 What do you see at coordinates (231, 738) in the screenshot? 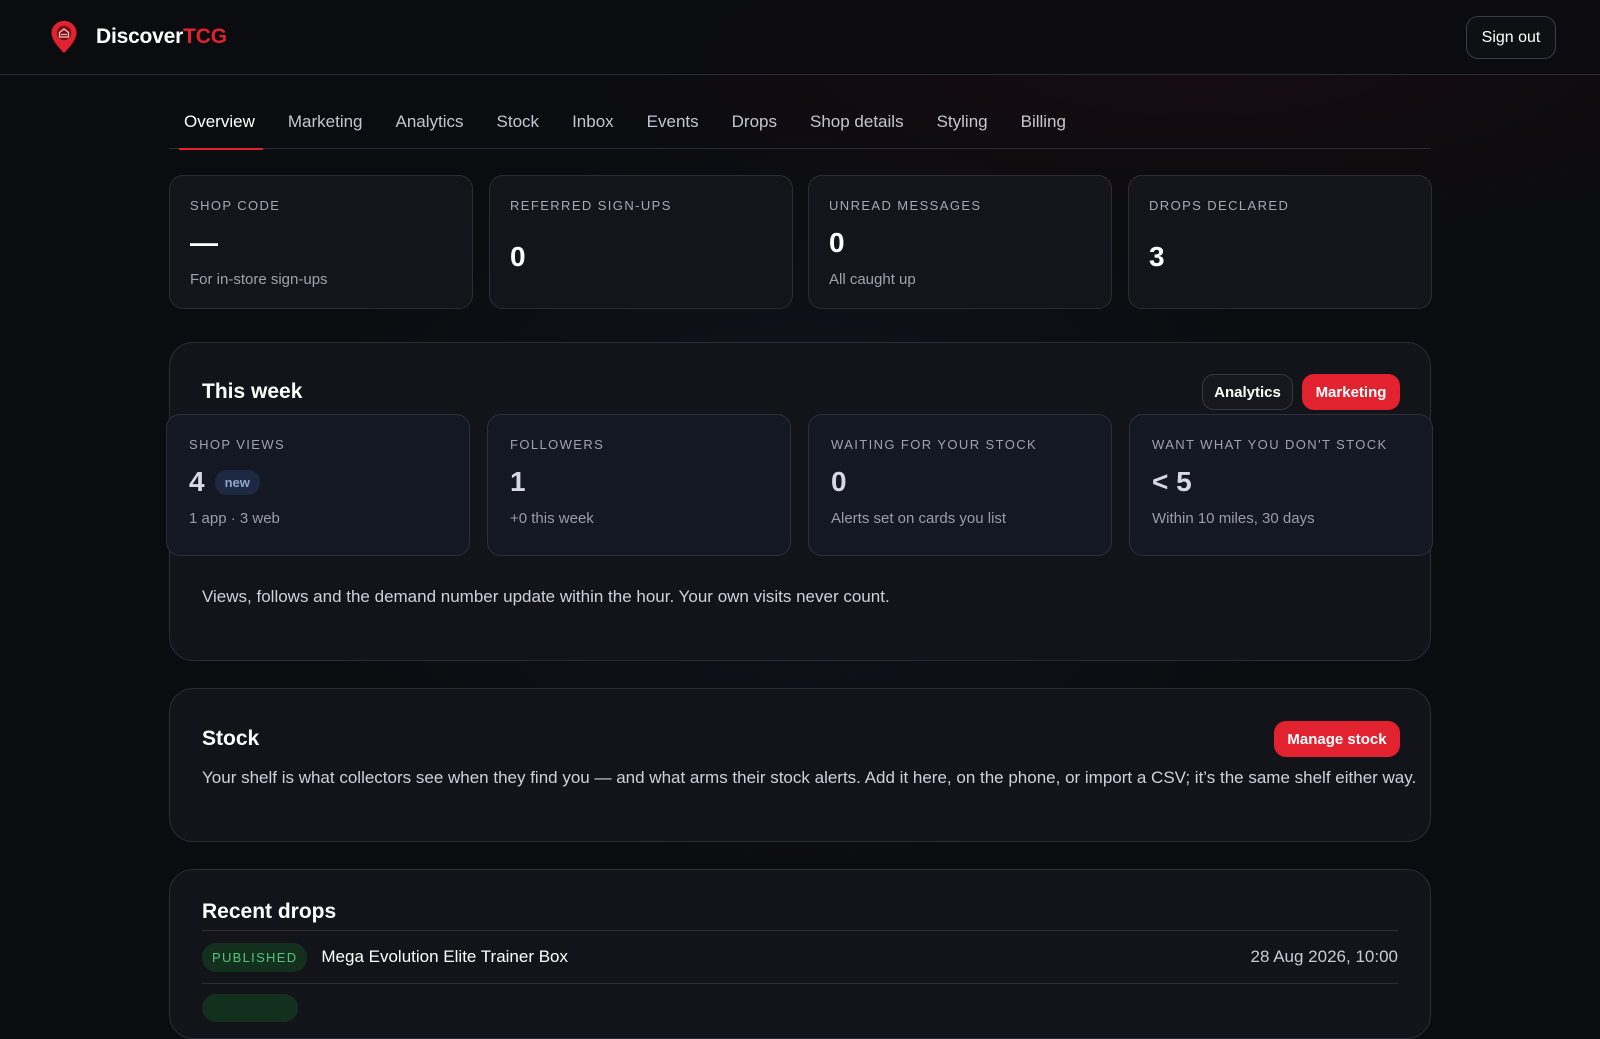
I see `stock-title: Stock` at bounding box center [231, 738].